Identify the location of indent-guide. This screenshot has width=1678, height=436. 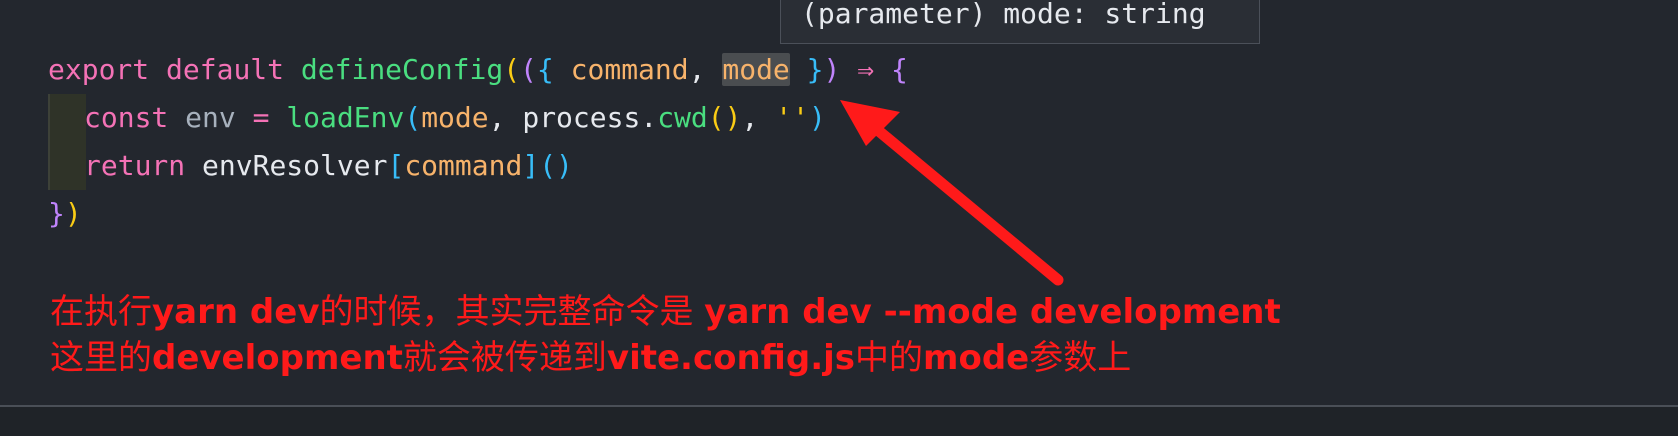
(67, 142).